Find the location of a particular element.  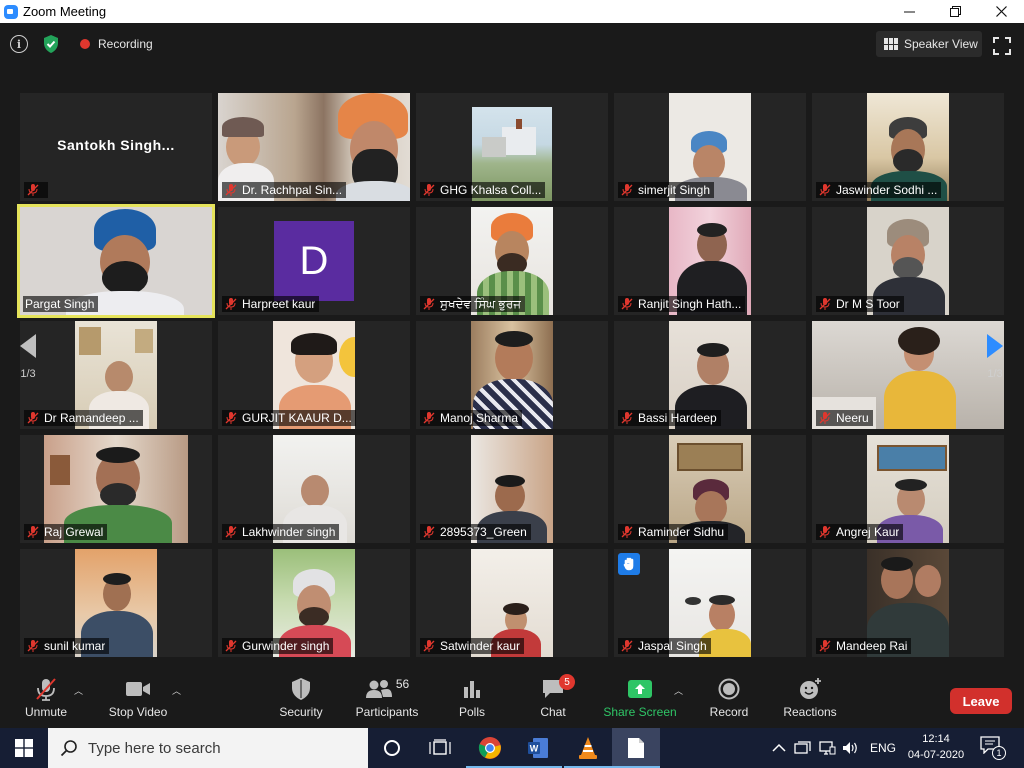

page-indicator-left: 1/3 is located at coordinates (28, 374).